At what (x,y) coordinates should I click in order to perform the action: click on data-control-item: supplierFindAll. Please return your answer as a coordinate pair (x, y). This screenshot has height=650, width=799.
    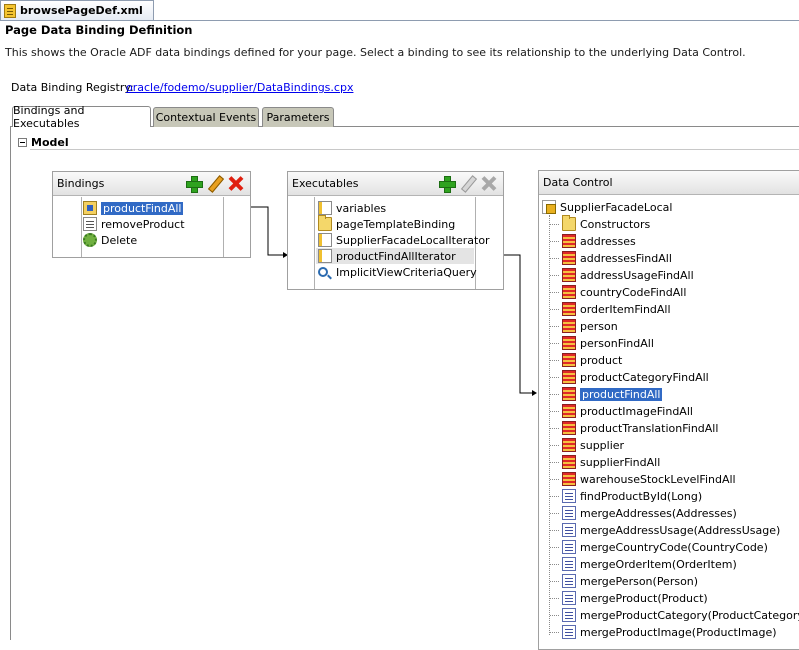
    Looking at the image, I should click on (611, 462).